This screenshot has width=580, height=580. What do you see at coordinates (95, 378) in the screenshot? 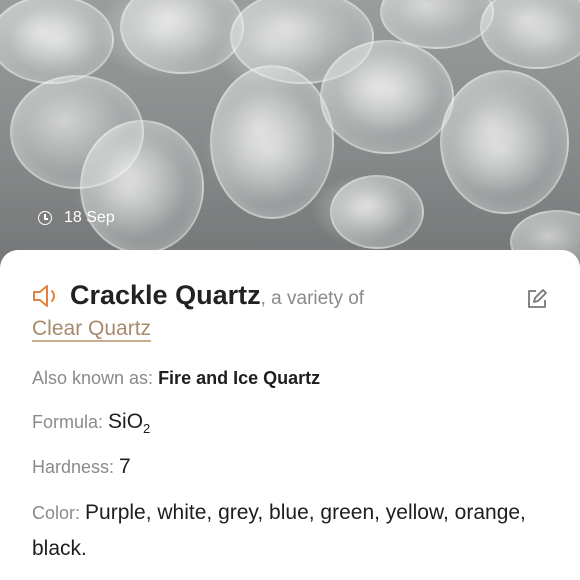
I see `also-known-as-label: Also known as:` at bounding box center [95, 378].